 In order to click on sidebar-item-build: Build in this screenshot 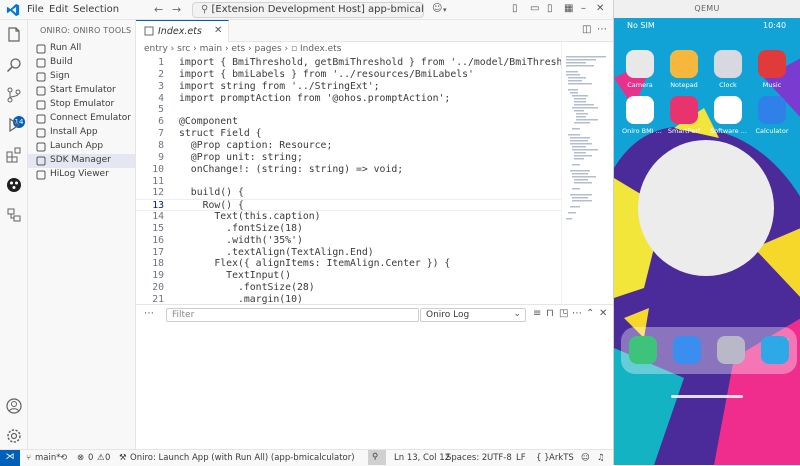, I will do `click(81, 63)`.